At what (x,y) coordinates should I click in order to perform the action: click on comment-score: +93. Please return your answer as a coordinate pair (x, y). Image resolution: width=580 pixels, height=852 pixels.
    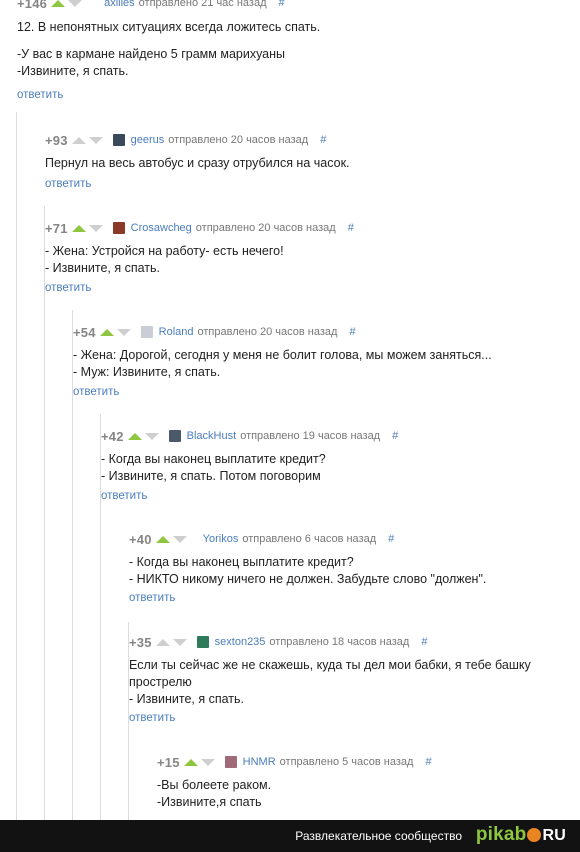
    Looking at the image, I should click on (56, 140).